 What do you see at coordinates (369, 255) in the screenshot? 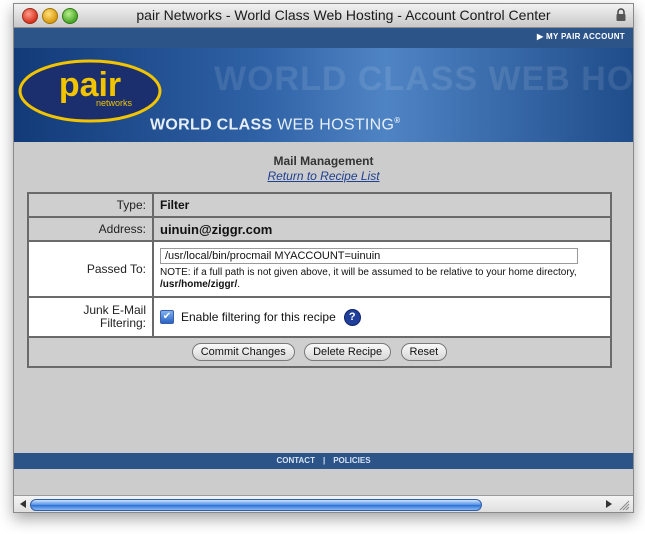
I see `passed-to-input` at bounding box center [369, 255].